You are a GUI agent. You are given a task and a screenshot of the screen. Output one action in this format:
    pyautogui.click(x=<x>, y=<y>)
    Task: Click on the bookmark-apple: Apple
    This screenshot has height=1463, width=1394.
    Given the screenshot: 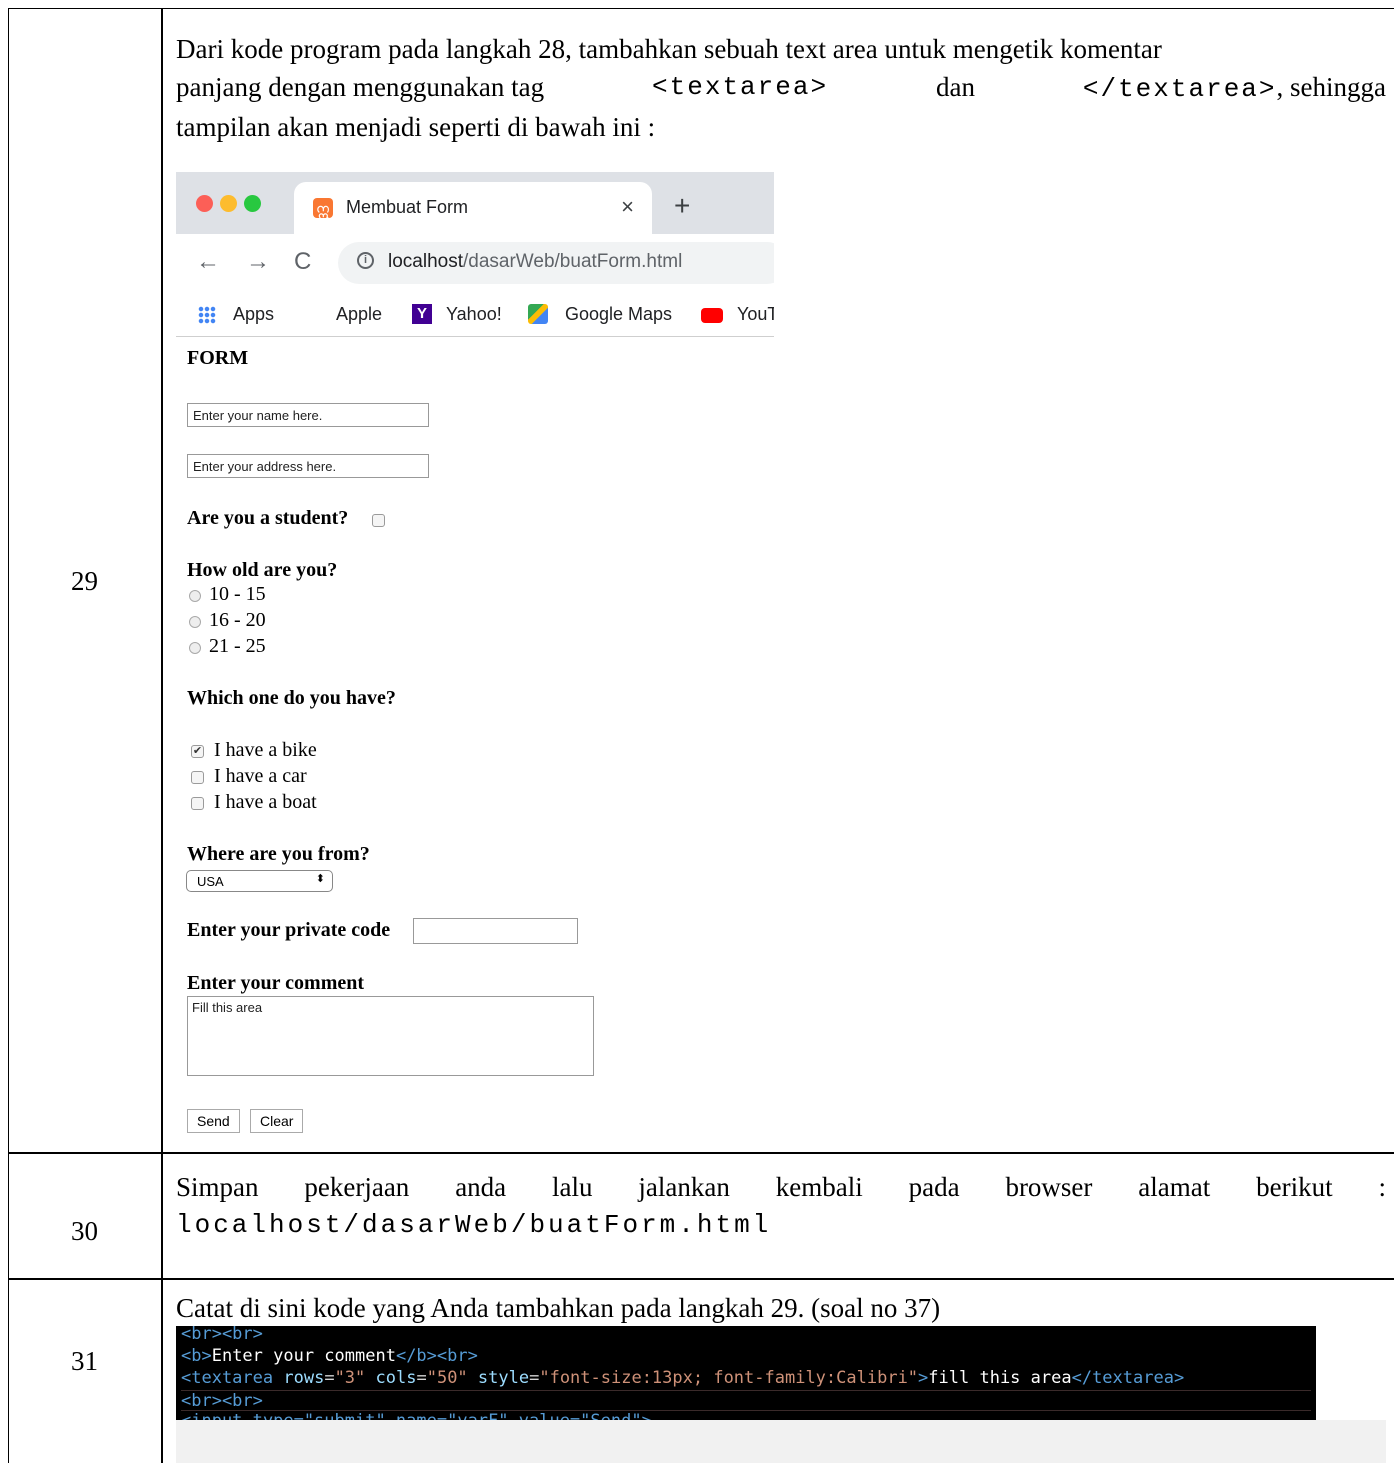 What is the action you would take?
    pyautogui.click(x=359, y=314)
    